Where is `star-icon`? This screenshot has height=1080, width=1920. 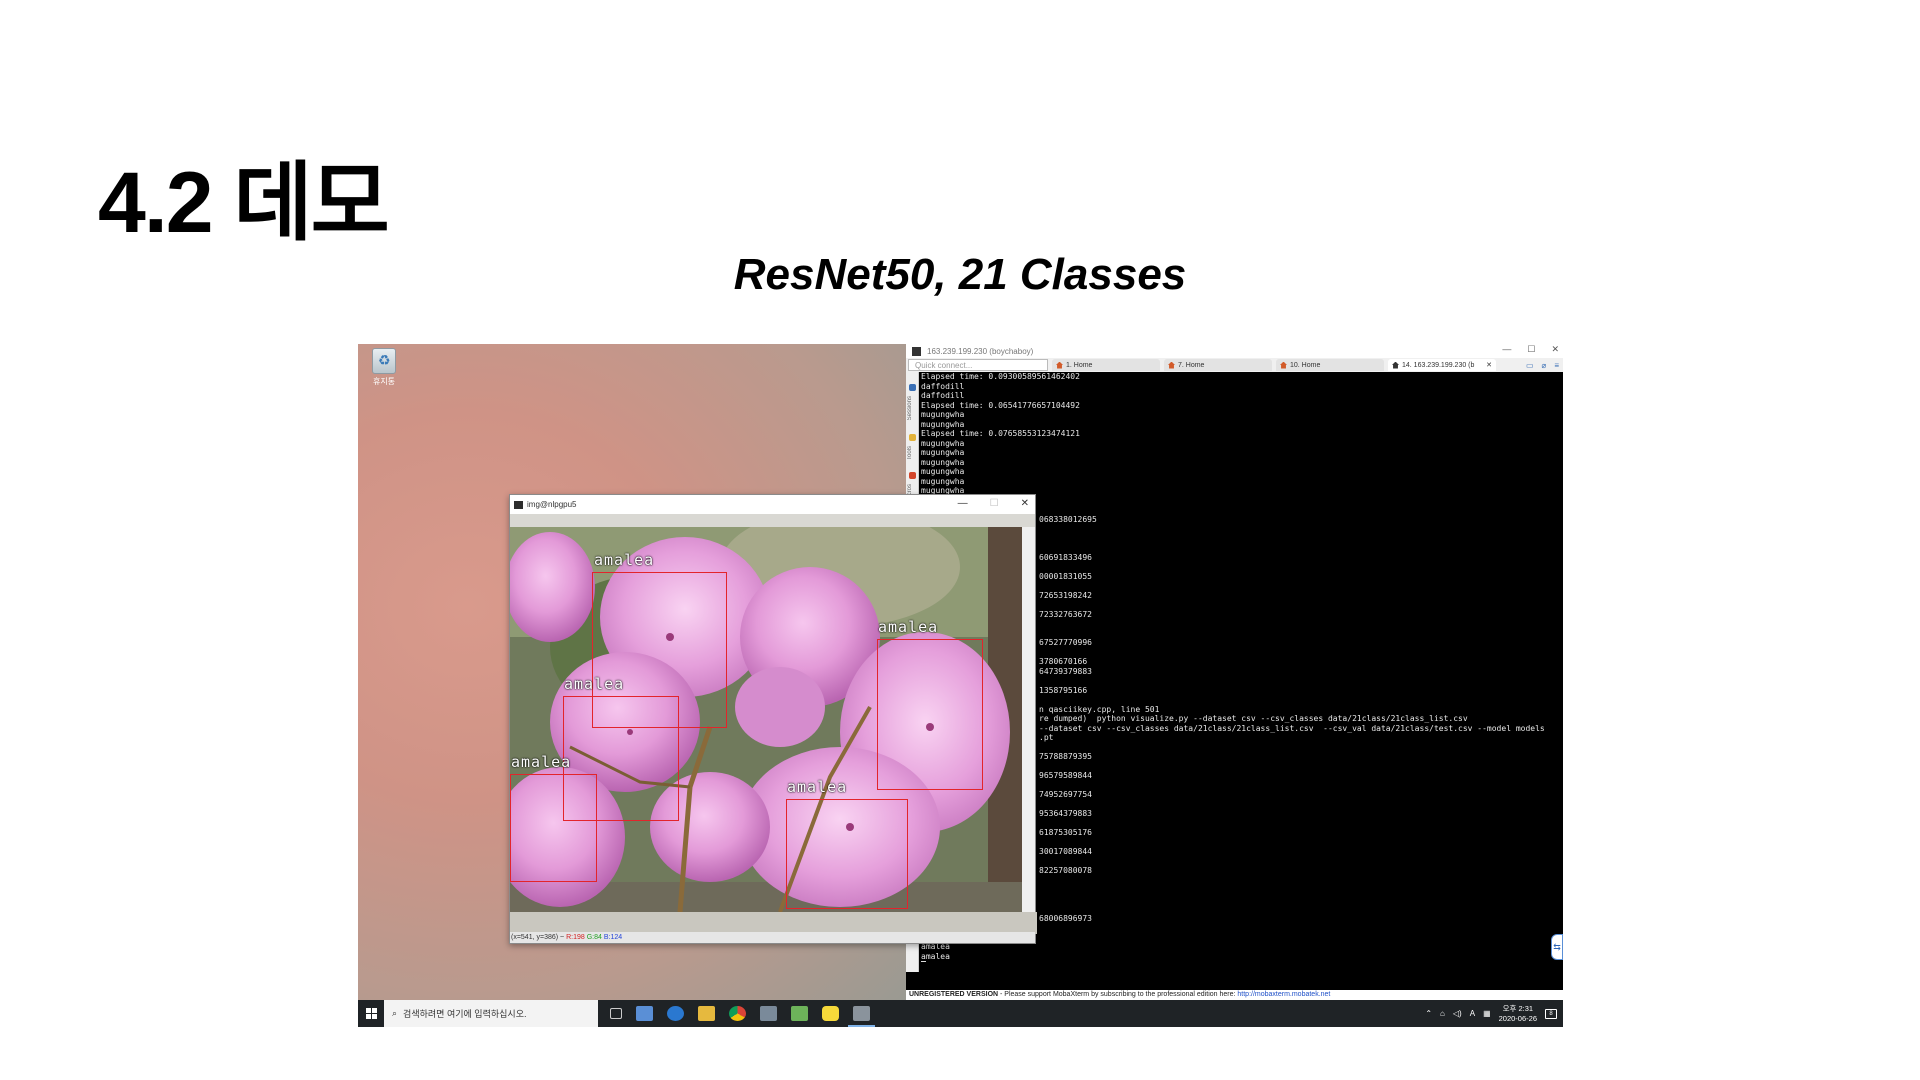
star-icon is located at coordinates (912, 437).